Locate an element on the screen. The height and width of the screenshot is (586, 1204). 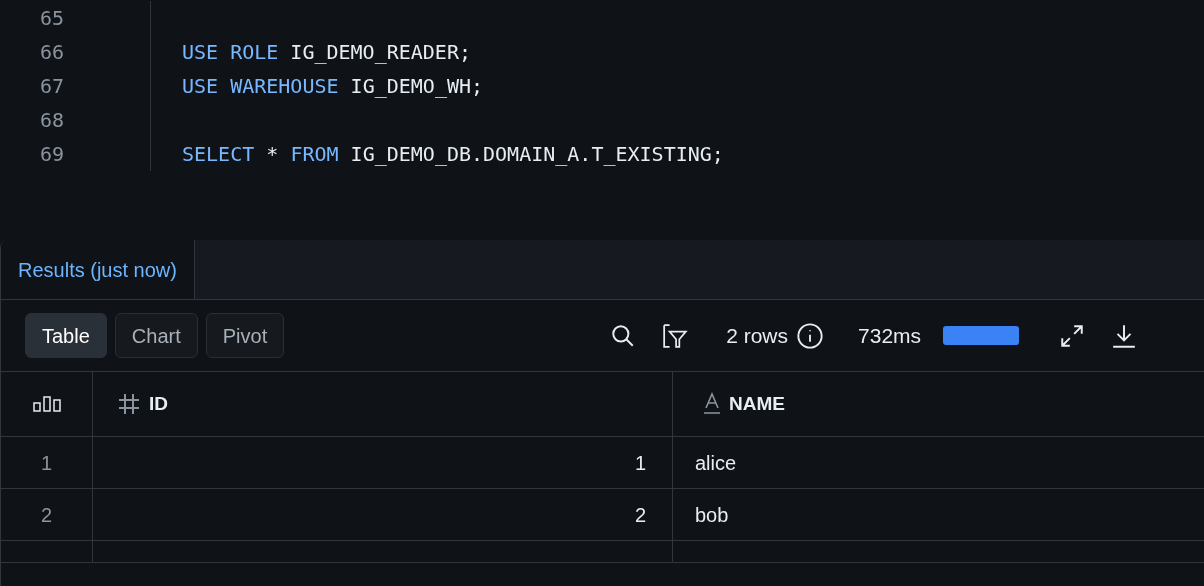
column-header: ID is located at coordinates (383, 404).